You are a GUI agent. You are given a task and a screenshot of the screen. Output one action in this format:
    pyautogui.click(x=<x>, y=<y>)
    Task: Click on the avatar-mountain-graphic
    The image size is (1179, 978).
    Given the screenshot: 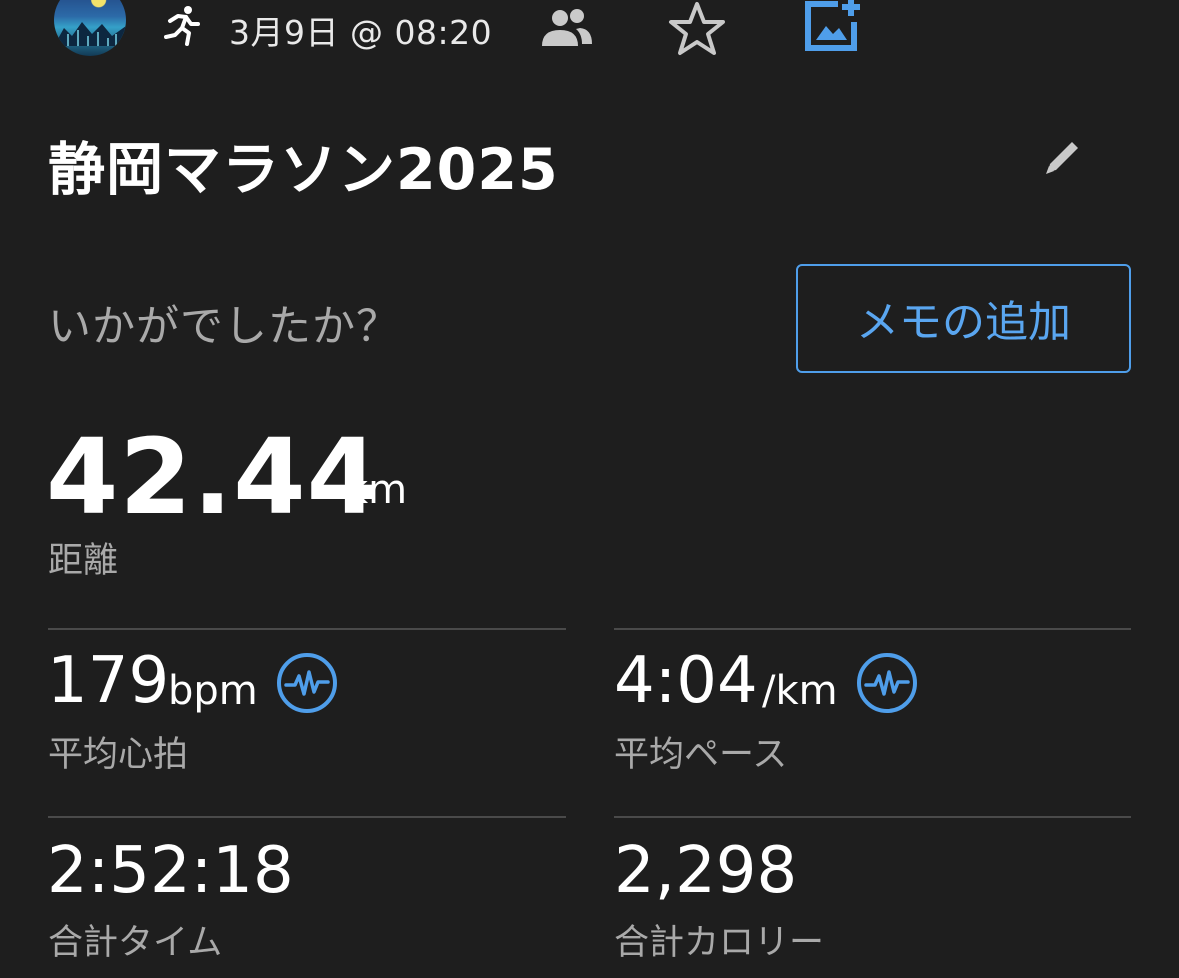 What is the action you would take?
    pyautogui.click(x=90, y=34)
    